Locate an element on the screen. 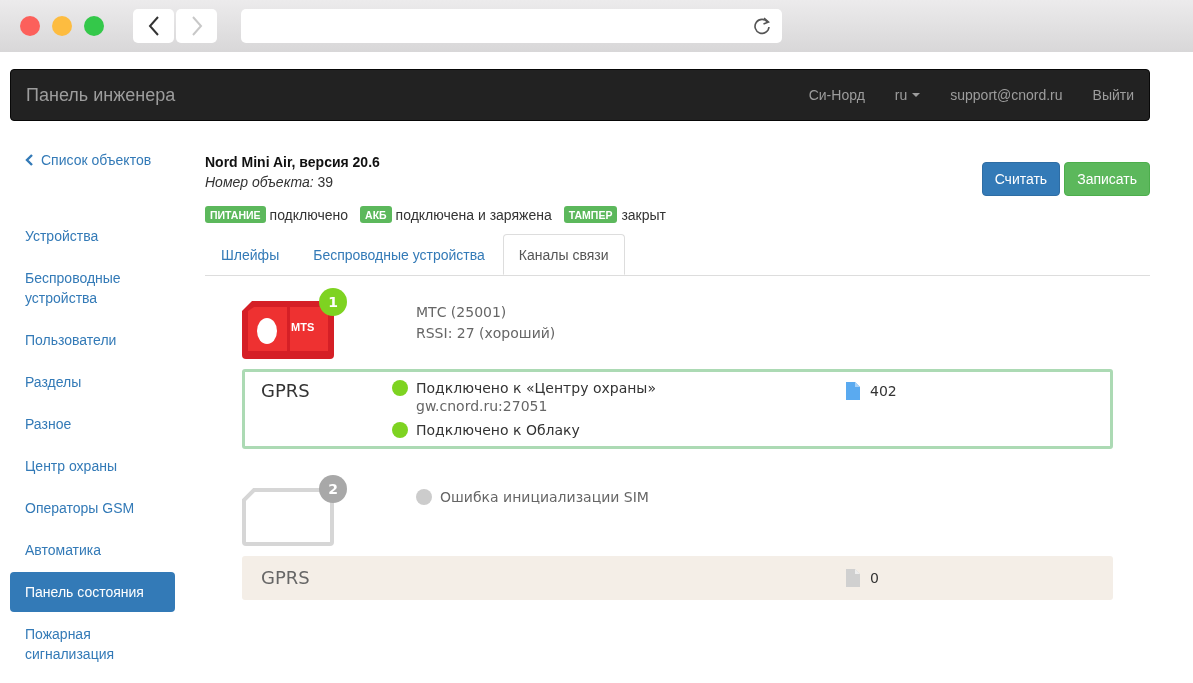 The image size is (1193, 683). device-title: Nord Mini Air, версия 20.6 is located at coordinates (292, 162).